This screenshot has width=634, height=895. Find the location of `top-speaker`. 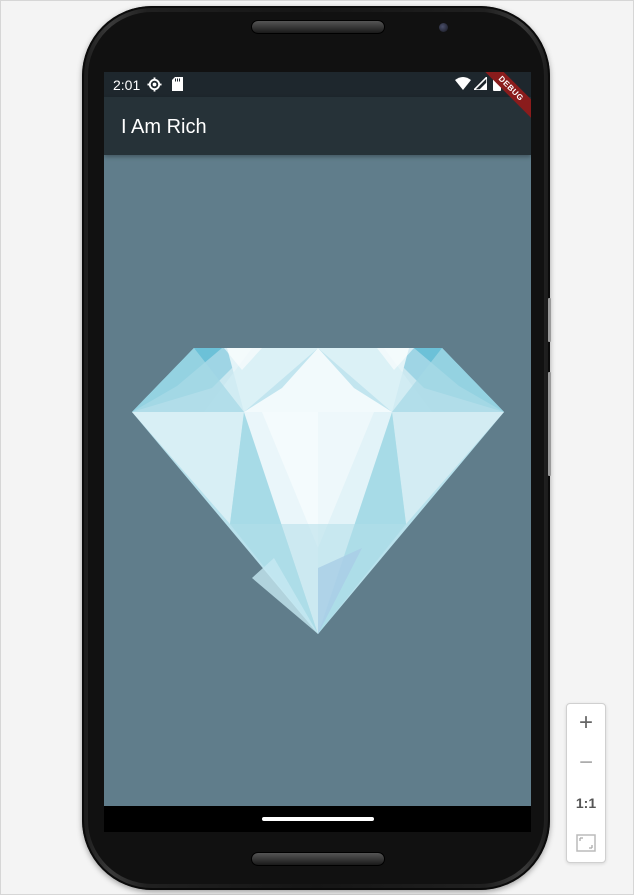

top-speaker is located at coordinates (318, 27).